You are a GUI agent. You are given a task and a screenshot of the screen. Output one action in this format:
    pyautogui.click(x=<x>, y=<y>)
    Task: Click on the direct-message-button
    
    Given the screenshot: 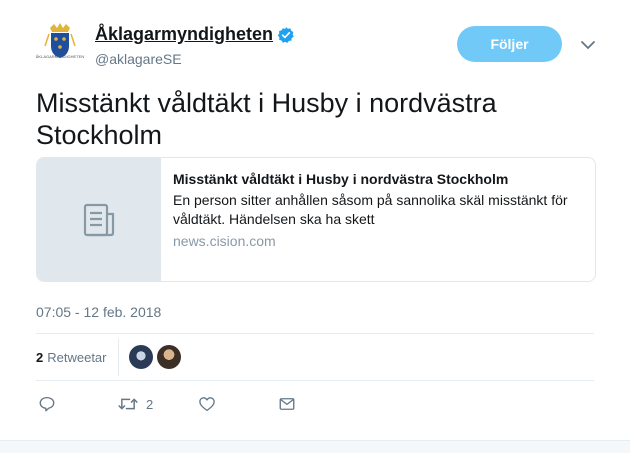 What is the action you would take?
    pyautogui.click(x=287, y=404)
    